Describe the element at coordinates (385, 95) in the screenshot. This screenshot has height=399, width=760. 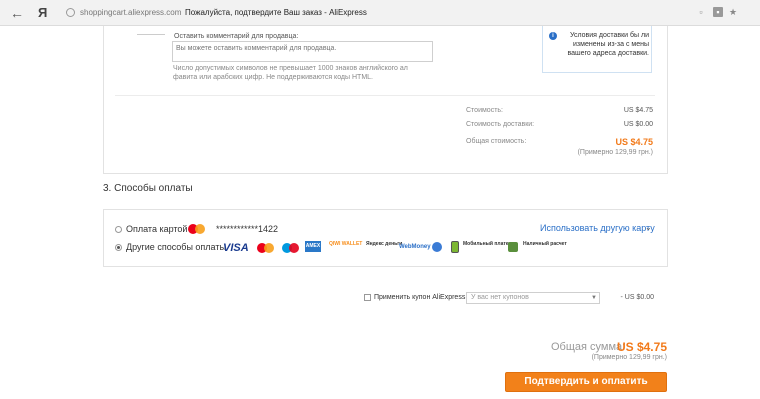
I see `divider` at that location.